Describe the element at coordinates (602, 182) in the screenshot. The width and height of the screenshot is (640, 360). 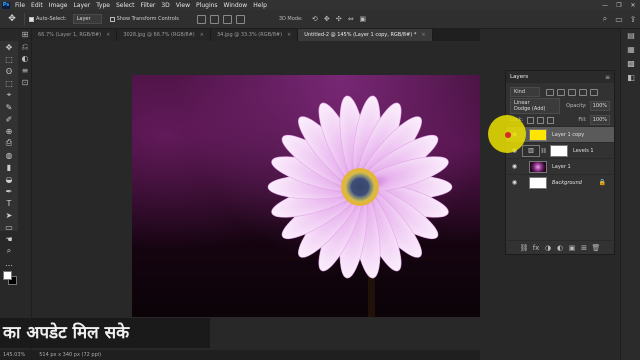
I see `lock-icon: 🔒` at that location.